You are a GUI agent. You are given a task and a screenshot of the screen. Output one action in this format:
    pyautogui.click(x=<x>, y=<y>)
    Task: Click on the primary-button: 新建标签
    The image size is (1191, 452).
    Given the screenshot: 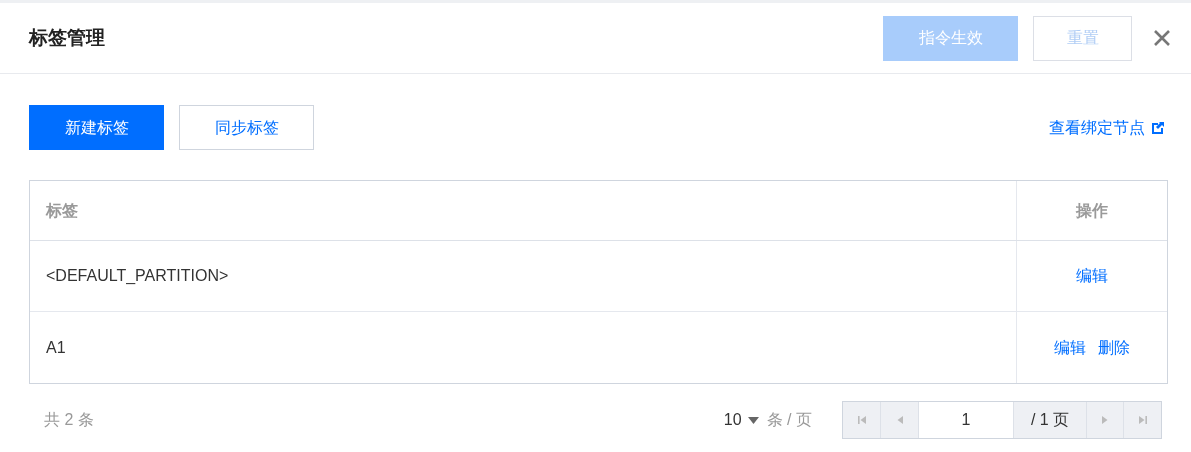 What is the action you would take?
    pyautogui.click(x=96, y=127)
    